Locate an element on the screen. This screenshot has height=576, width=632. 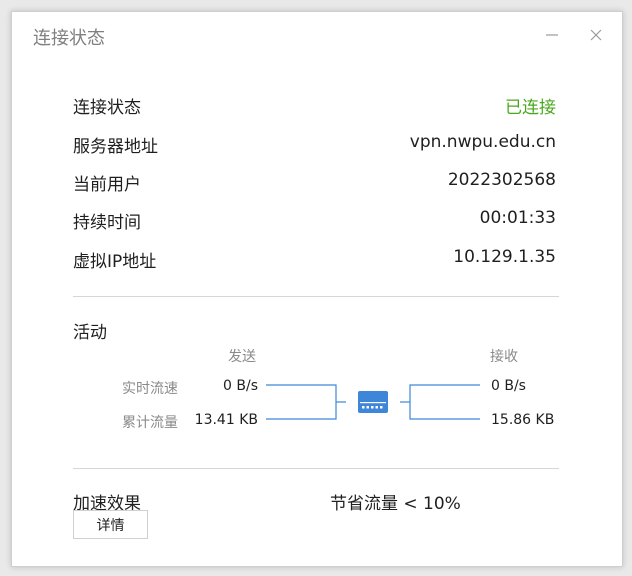
window-title: 连接状态 is located at coordinates (69, 38).